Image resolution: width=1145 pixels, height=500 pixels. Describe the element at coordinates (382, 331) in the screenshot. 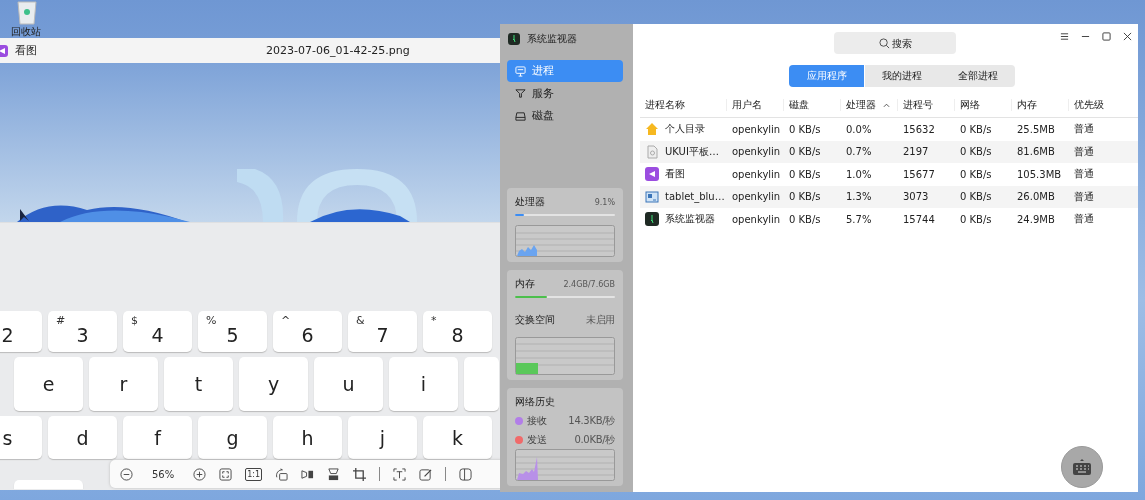

I see `keyboard-key: & 7` at that location.